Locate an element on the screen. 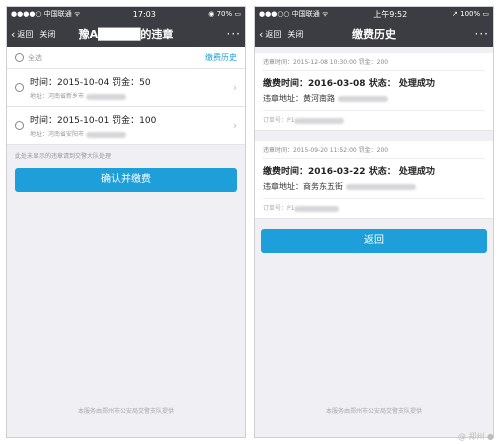  violation-time-fine: 时间：2015-10-04 罚金：50 is located at coordinates (90, 83).